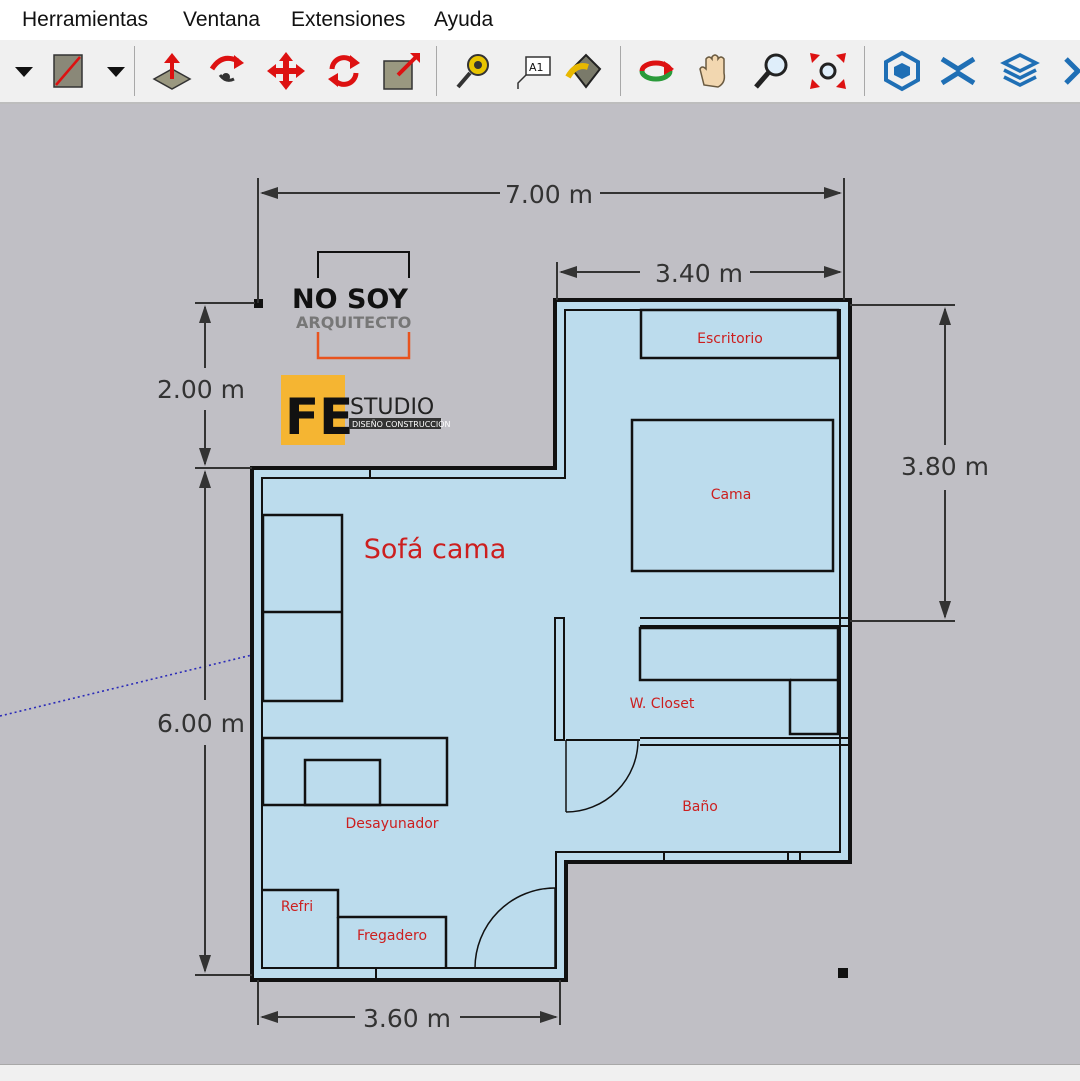 The width and height of the screenshot is (1080, 1081). Describe the element at coordinates (435, 549) in the screenshot. I see `label-sofa: Sofá cama` at that location.